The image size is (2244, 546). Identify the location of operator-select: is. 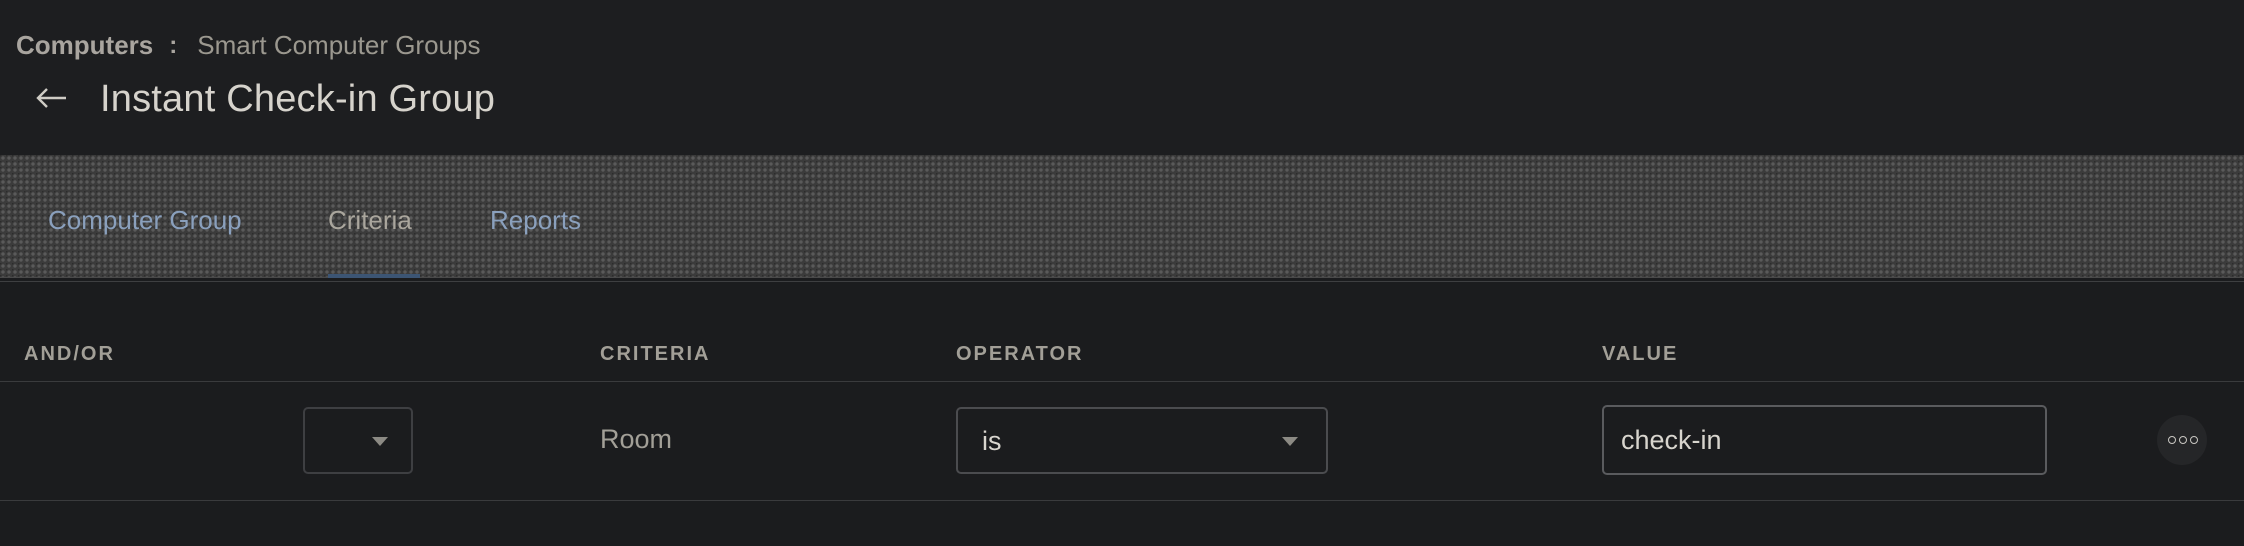
(1142, 440).